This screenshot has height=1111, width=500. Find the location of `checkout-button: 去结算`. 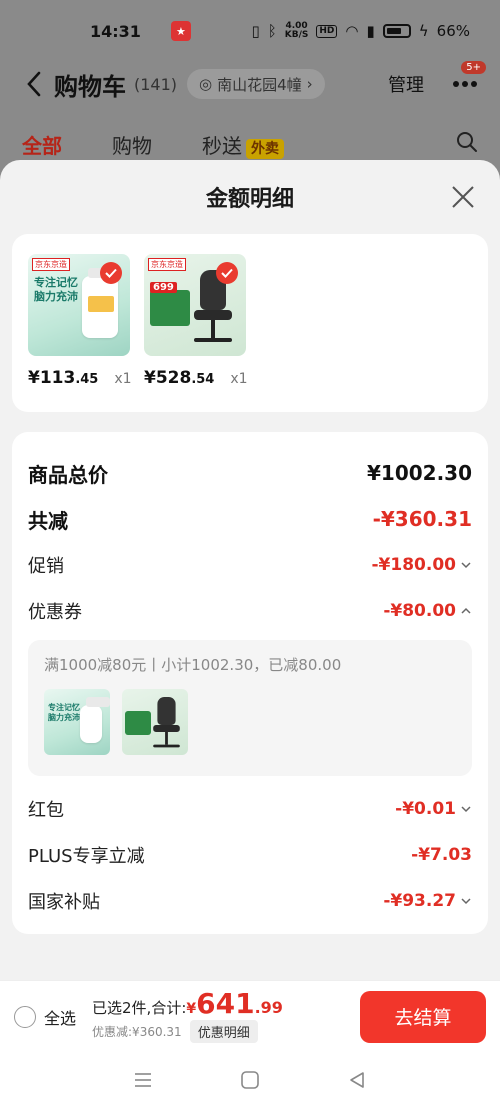

checkout-button: 去结算 is located at coordinates (423, 1016).